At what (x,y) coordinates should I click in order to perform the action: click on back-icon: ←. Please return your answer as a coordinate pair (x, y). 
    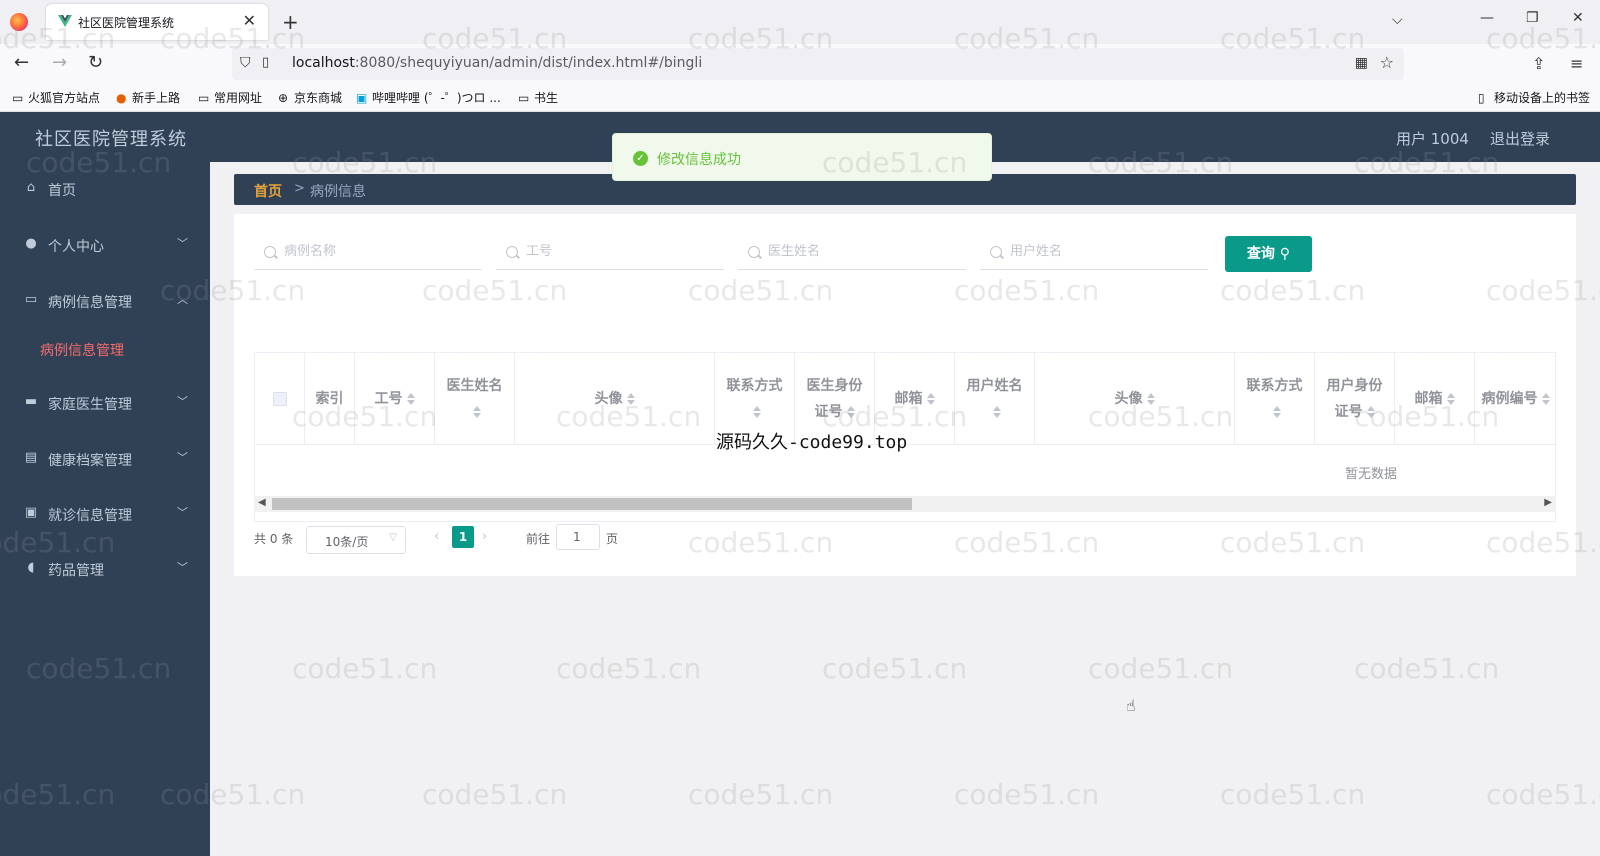
    Looking at the image, I should click on (21, 62).